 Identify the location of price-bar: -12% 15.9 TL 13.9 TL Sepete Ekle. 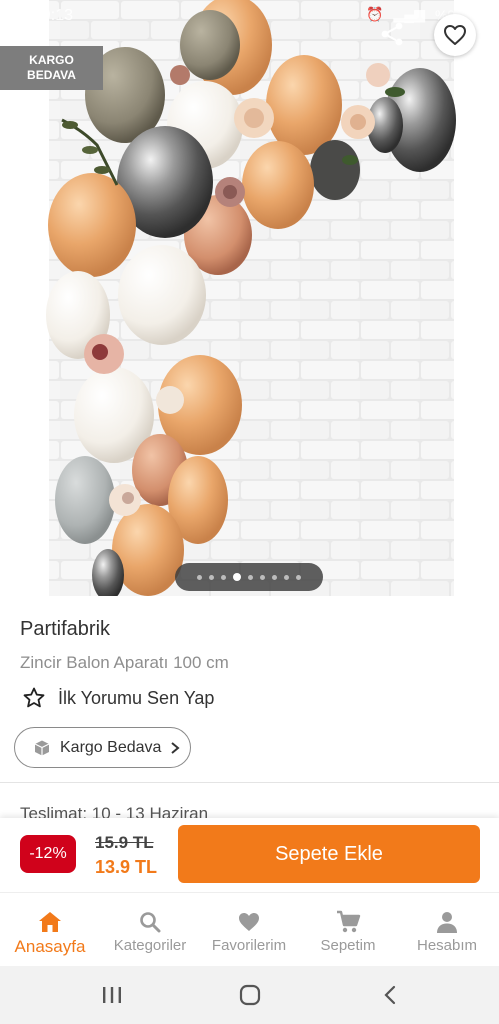
(249, 855).